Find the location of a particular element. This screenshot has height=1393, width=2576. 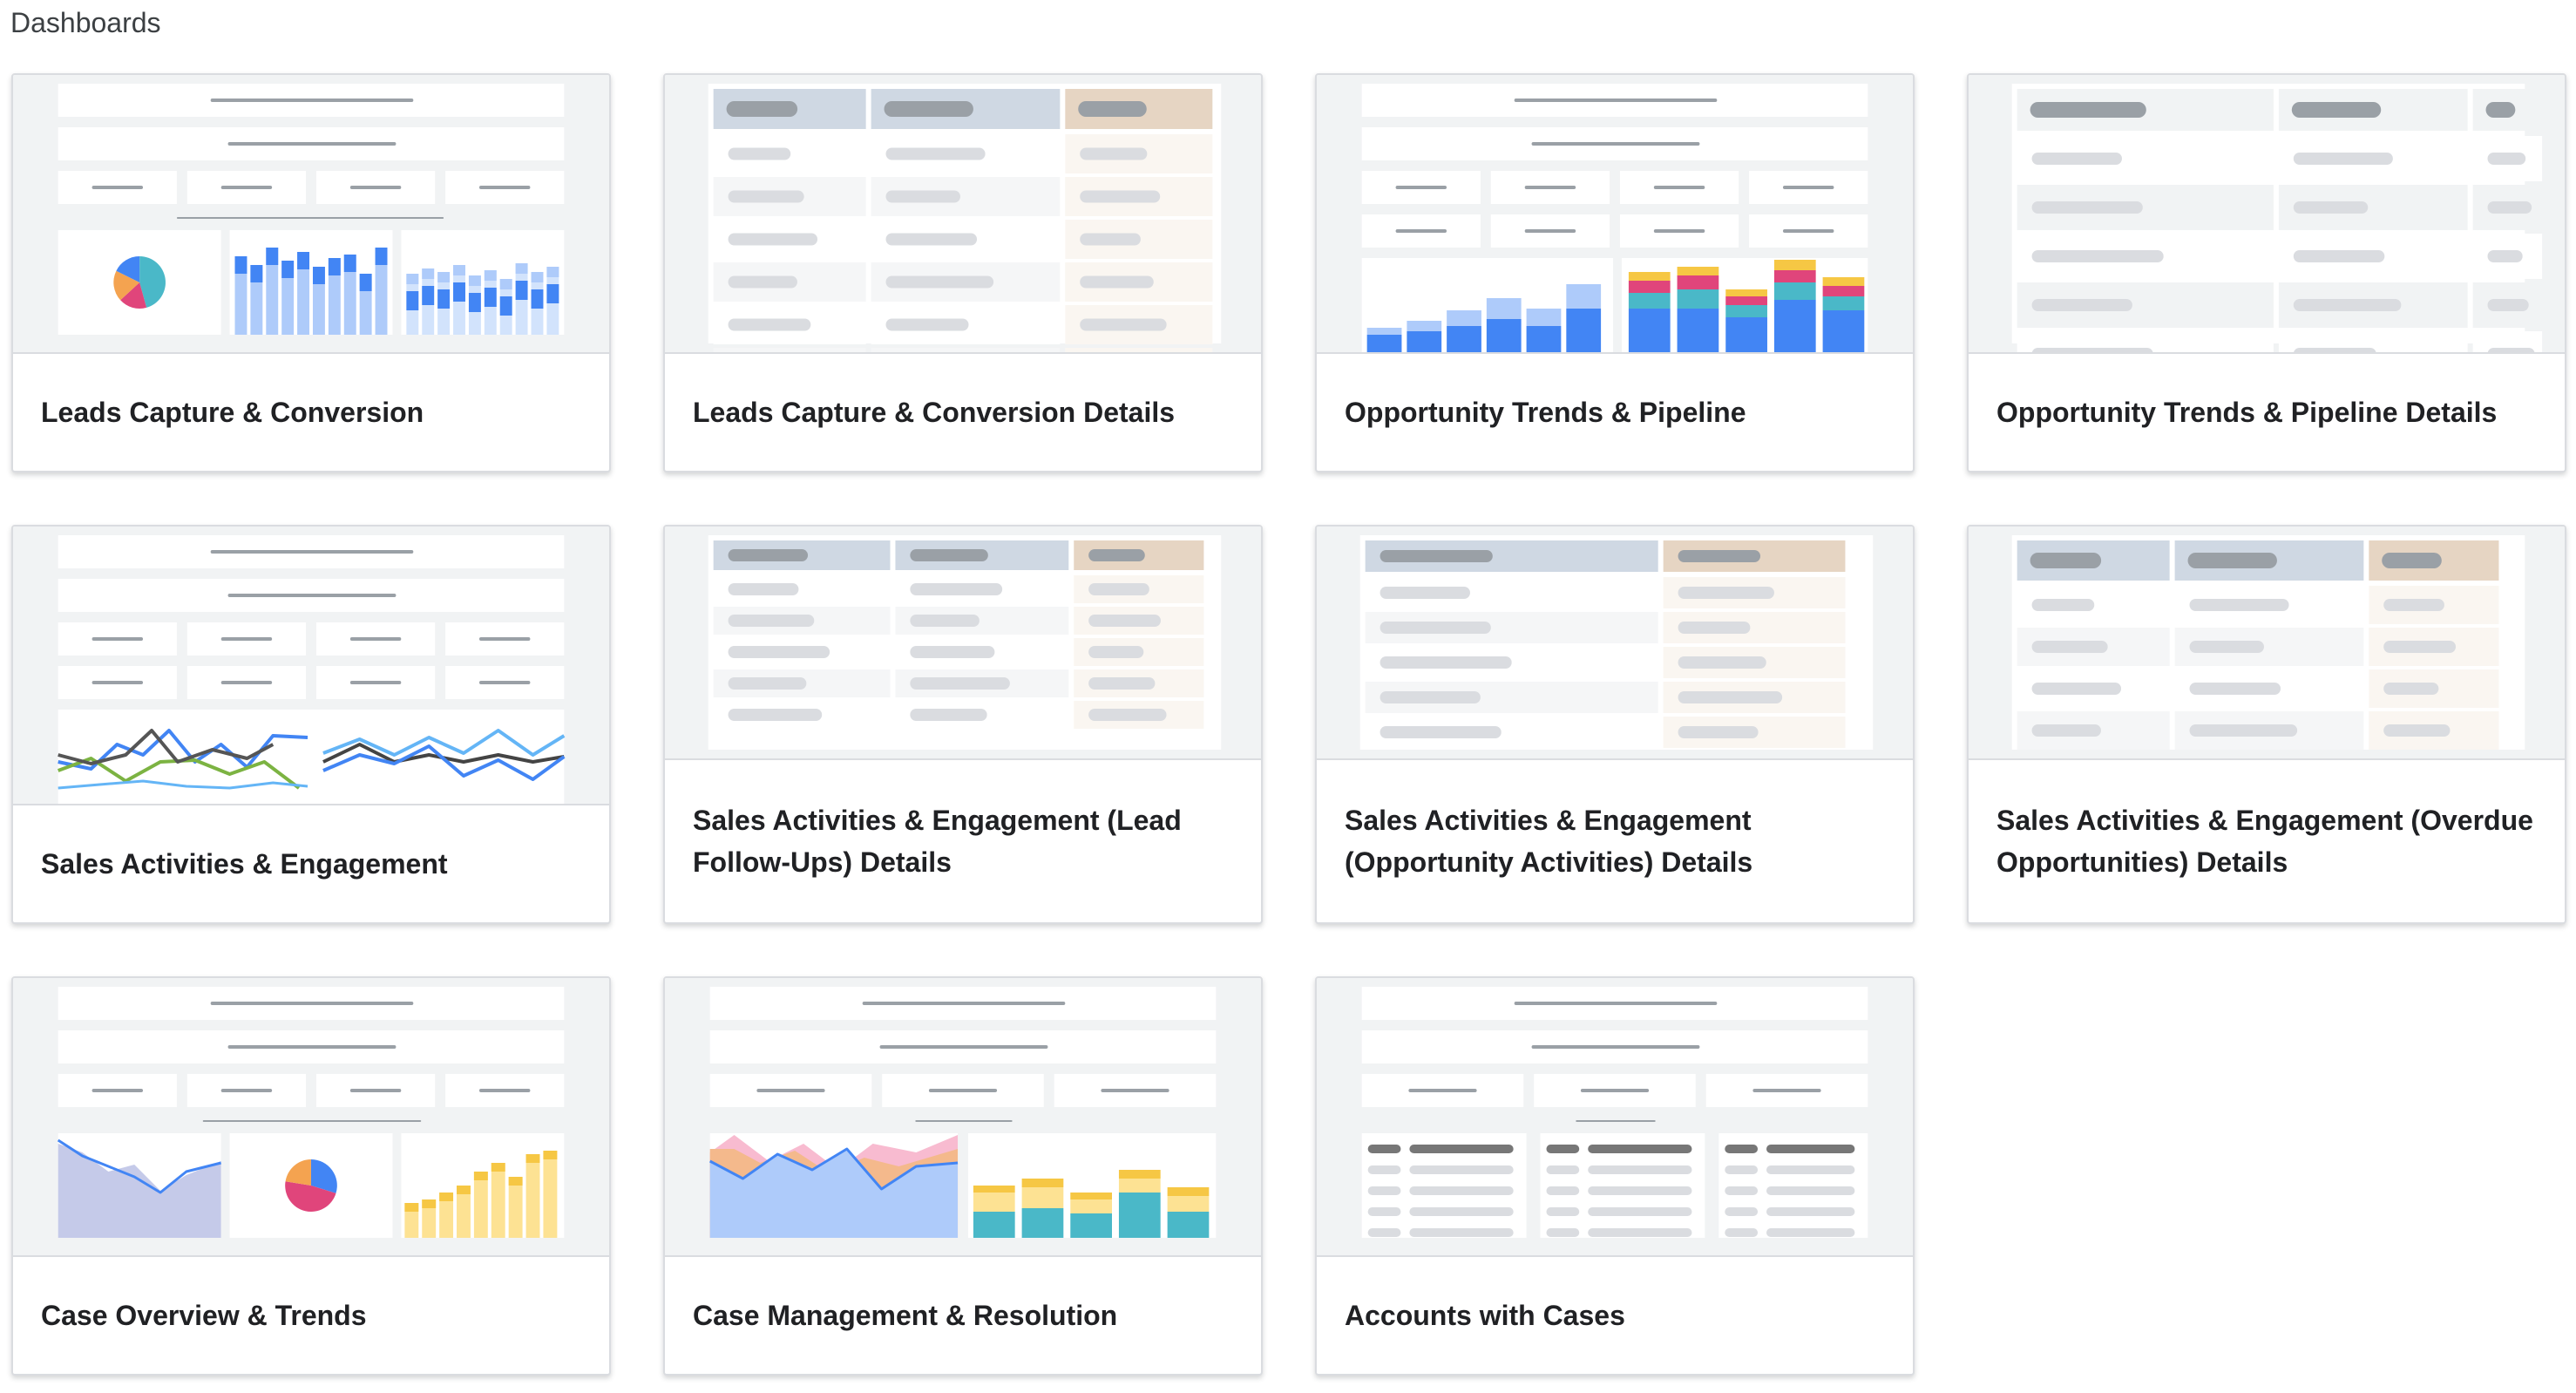

dashboard-card-case-management-resolution: Case Management & Resolution is located at coordinates (963, 1176).